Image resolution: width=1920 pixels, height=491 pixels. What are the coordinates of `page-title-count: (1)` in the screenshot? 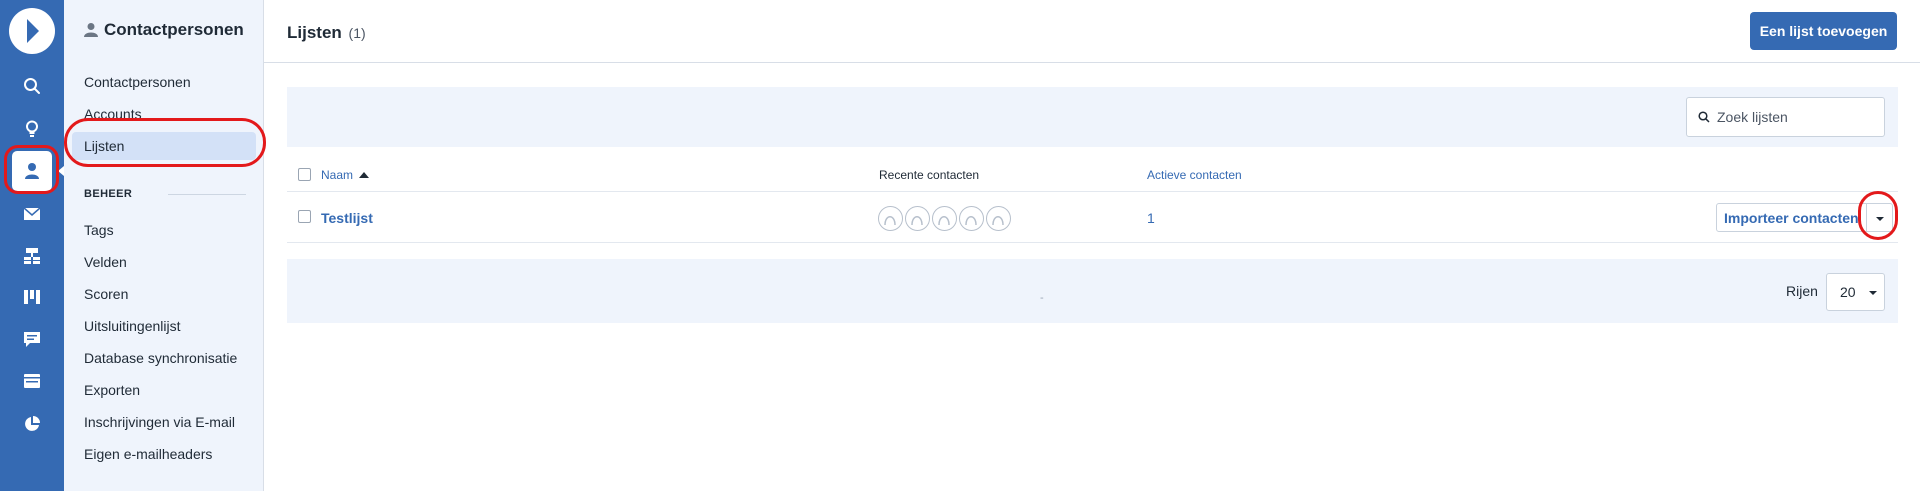 It's located at (357, 33).